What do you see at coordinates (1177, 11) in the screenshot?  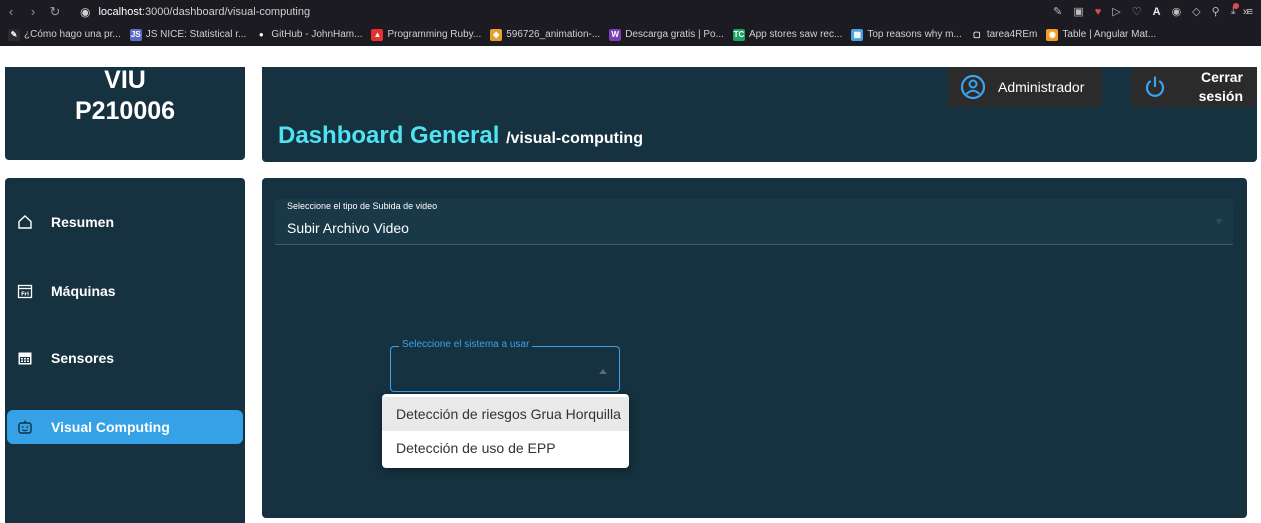 I see `wallet-icon: ◉` at bounding box center [1177, 11].